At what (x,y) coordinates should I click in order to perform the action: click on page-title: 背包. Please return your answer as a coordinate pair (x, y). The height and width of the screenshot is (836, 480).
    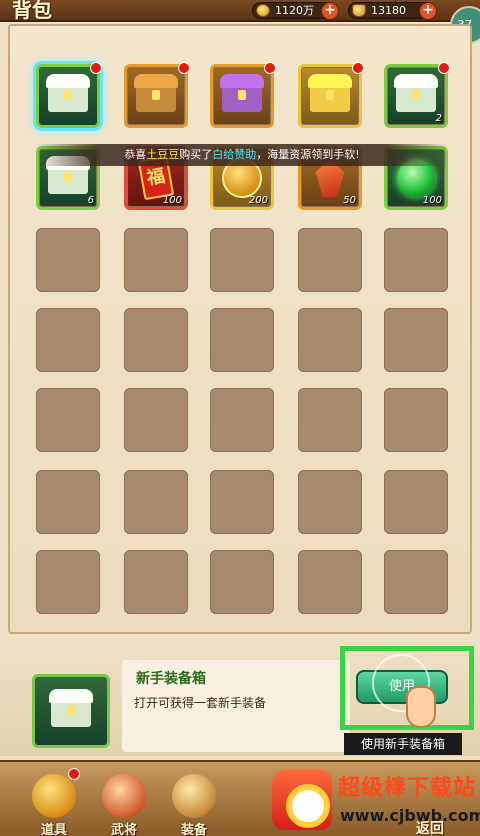
    Looking at the image, I should click on (32, 11).